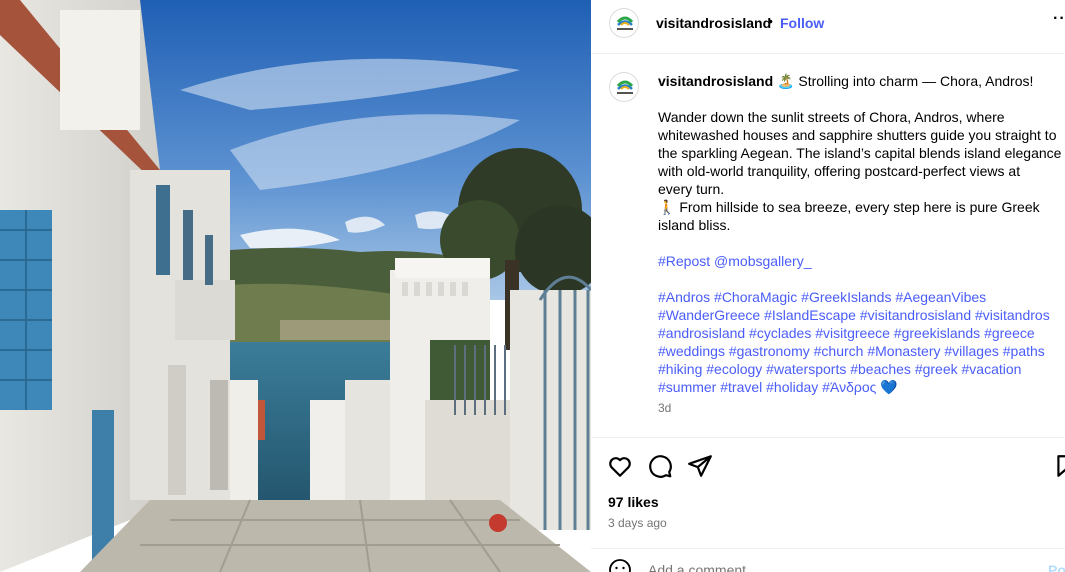  Describe the element at coordinates (1059, 466) in the screenshot. I see `bookmark-icon` at that location.